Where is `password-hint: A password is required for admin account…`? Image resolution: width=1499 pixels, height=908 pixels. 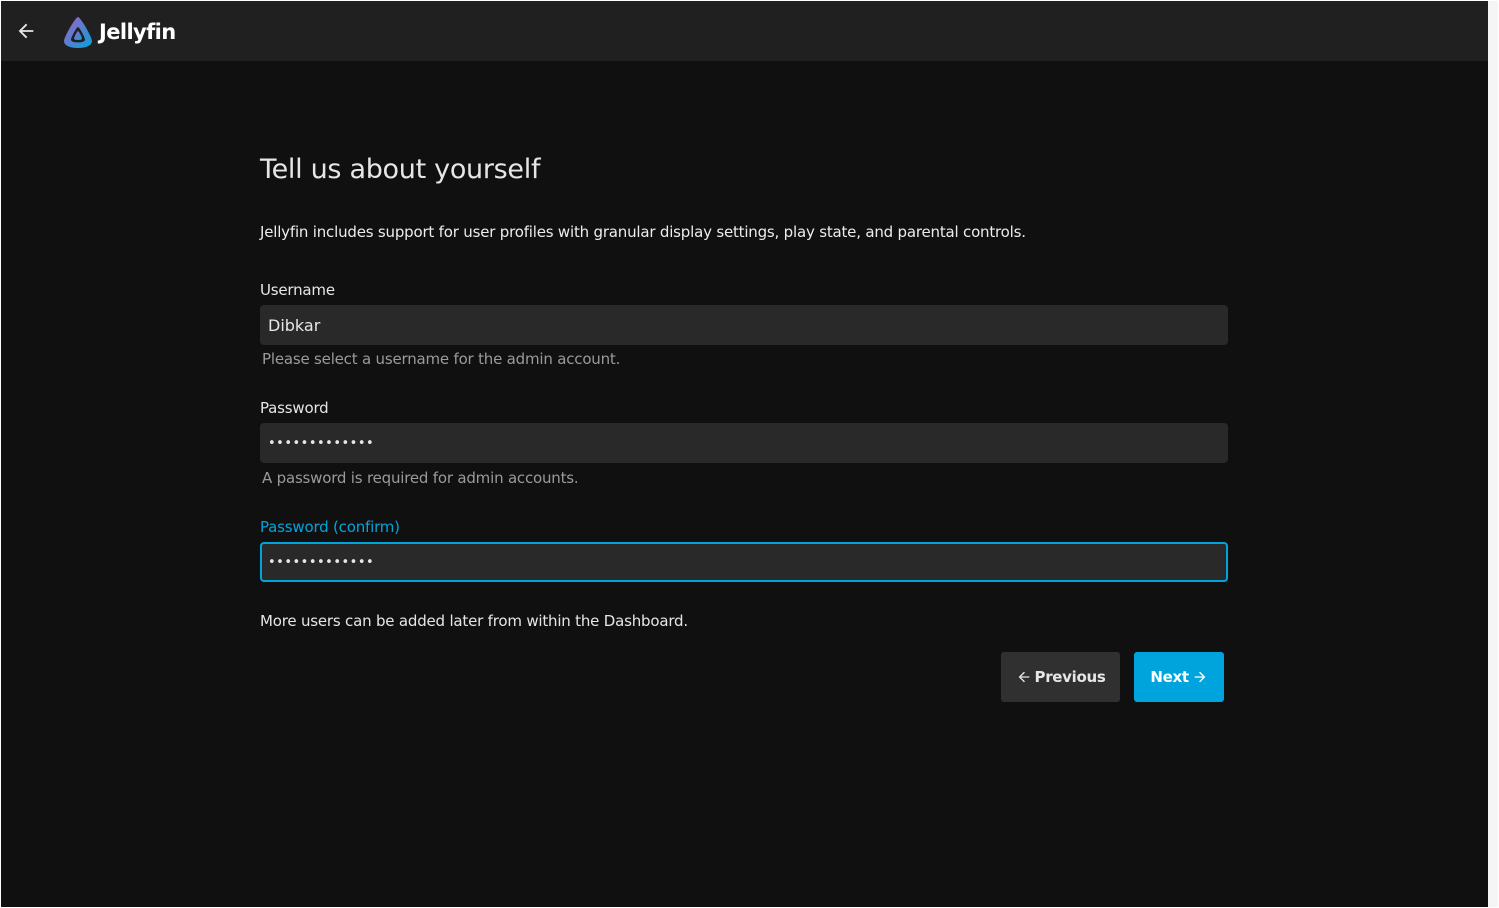
password-hint: A password is required for admin account… is located at coordinates (420, 478).